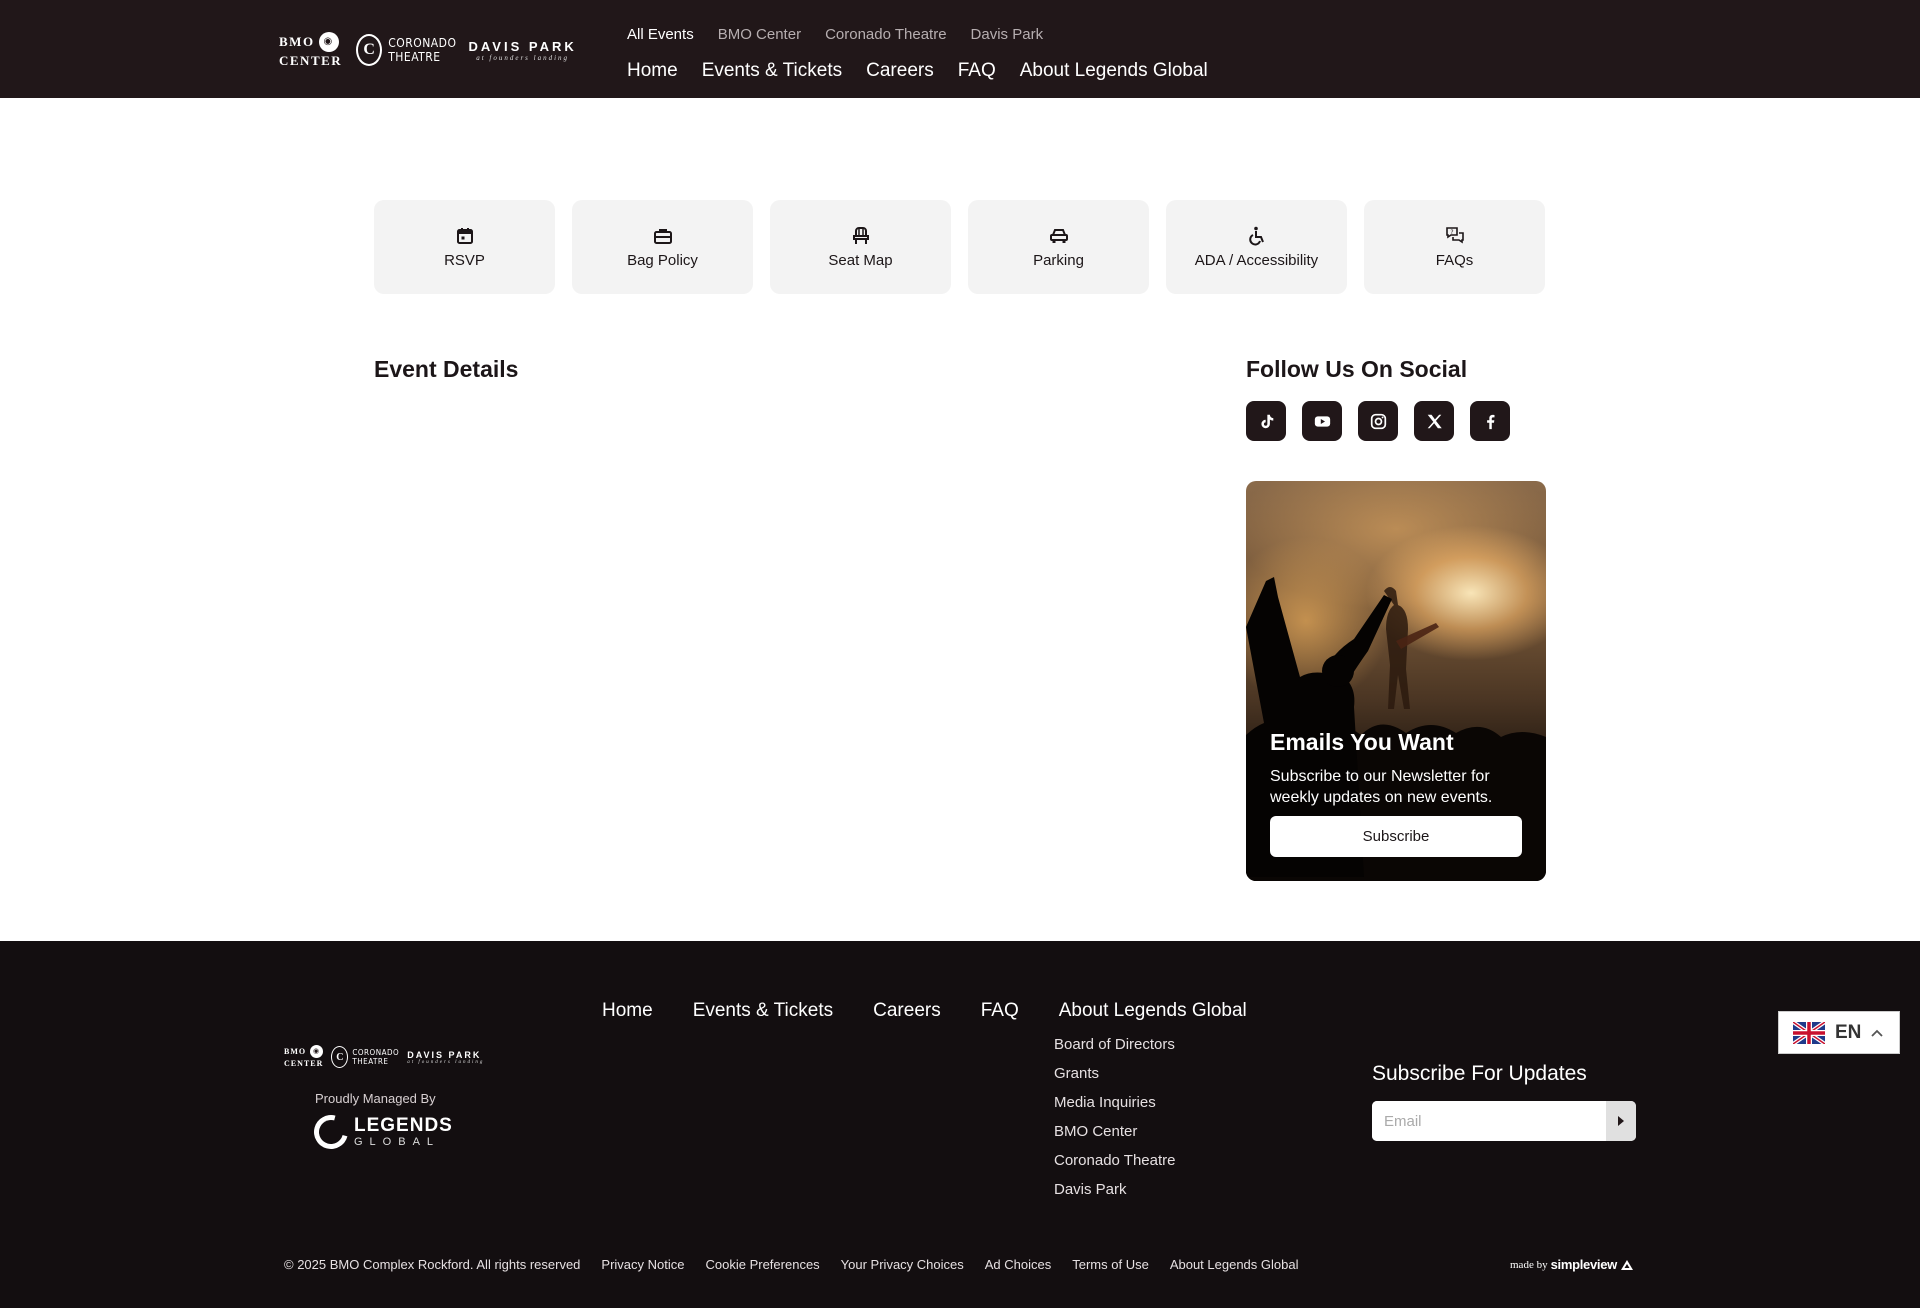 Image resolution: width=1920 pixels, height=1308 pixels. I want to click on ad-choices-link: Ad Choices, so click(1018, 1264).